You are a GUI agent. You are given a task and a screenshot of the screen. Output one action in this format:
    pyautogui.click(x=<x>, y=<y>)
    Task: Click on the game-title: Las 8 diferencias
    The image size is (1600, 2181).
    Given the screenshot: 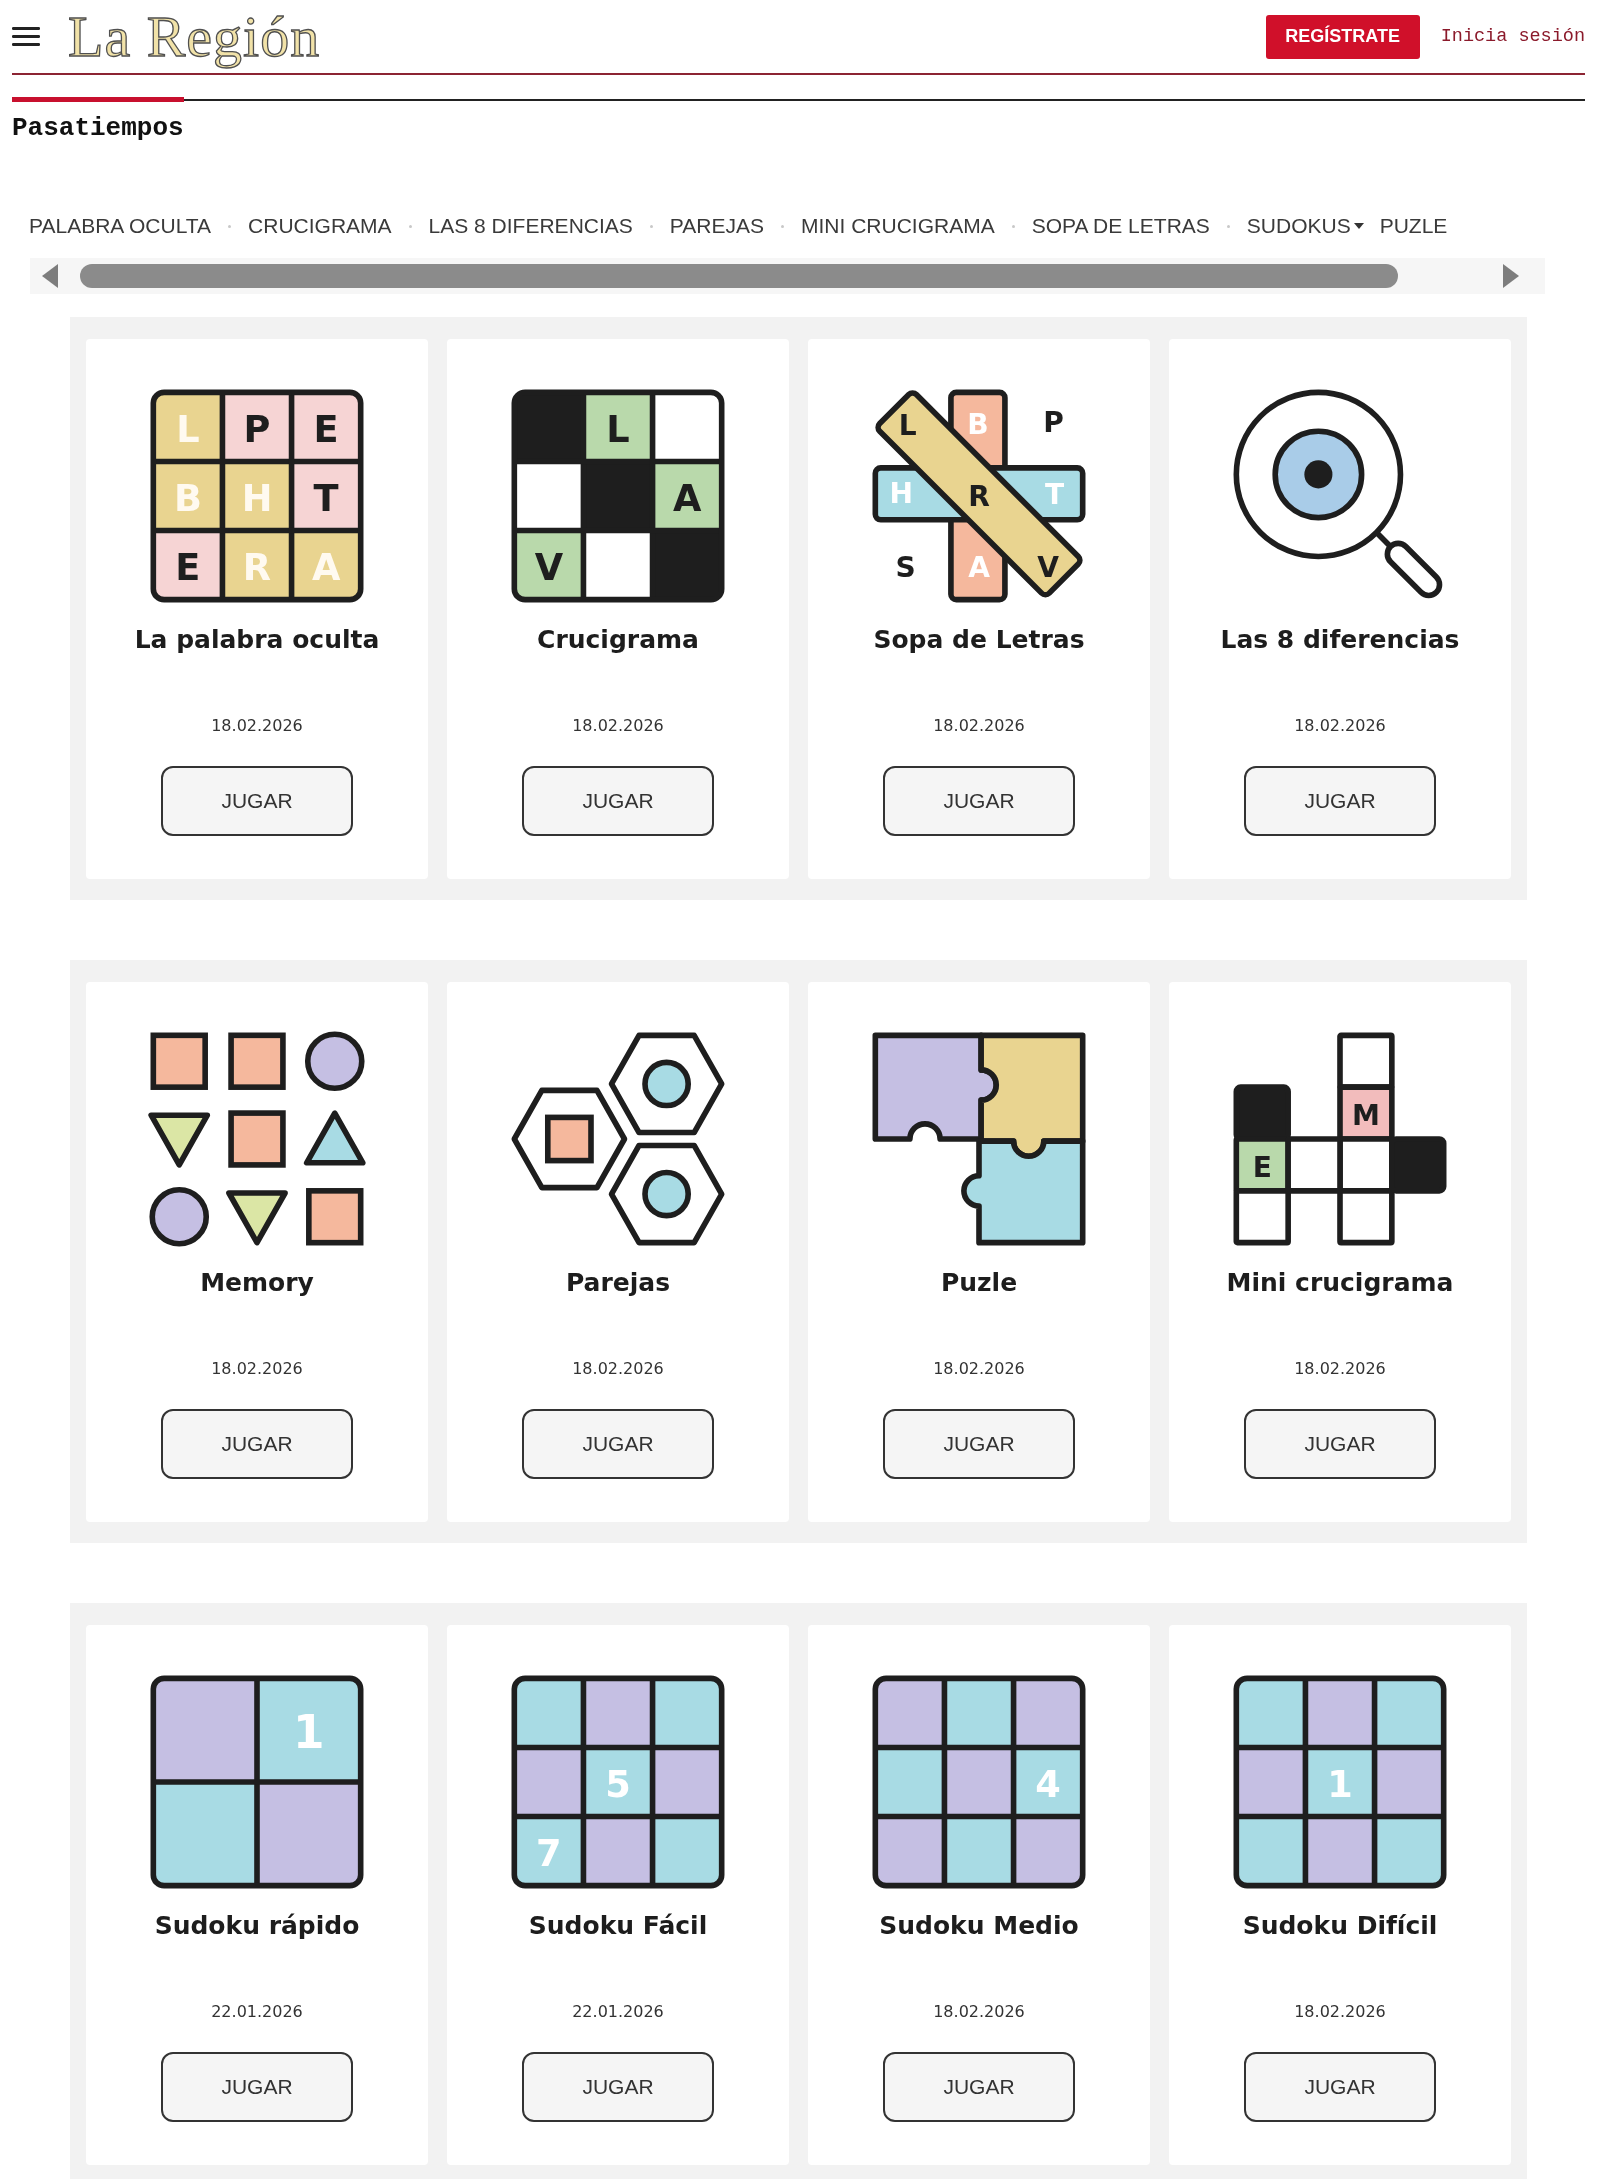 What is the action you would take?
    pyautogui.click(x=1340, y=640)
    